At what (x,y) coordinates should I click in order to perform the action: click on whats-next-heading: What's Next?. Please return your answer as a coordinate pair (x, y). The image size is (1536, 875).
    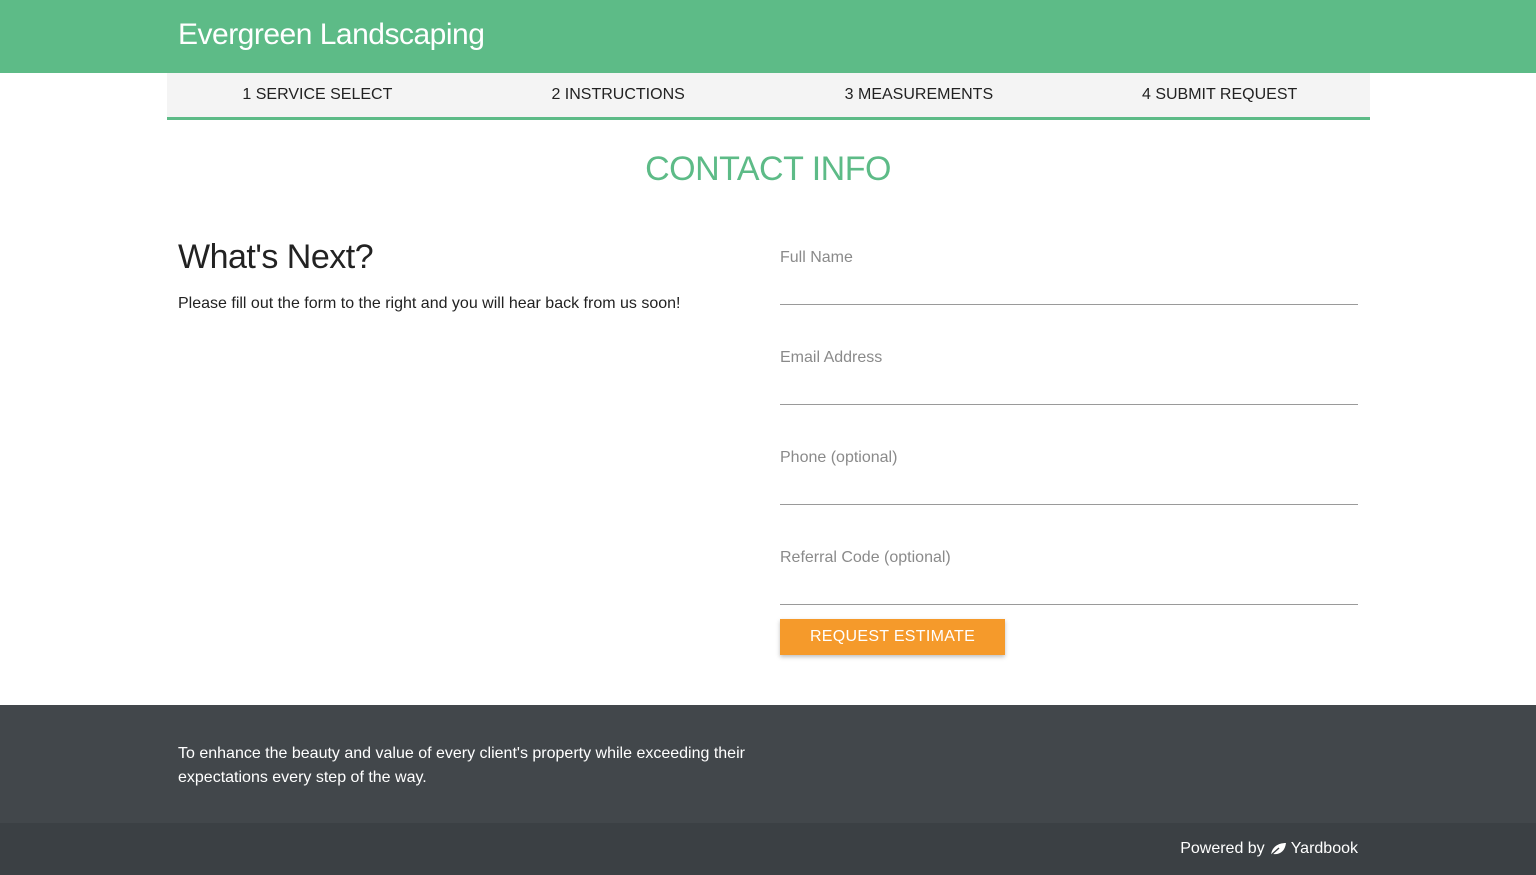
    Looking at the image, I should click on (276, 257).